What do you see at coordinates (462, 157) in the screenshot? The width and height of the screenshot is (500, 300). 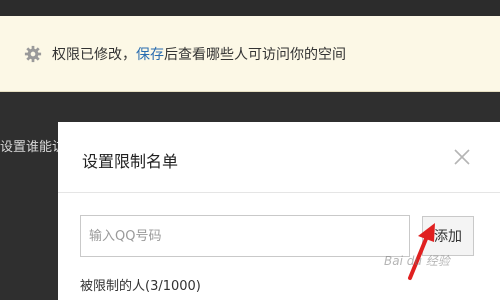 I see `close-icon` at bounding box center [462, 157].